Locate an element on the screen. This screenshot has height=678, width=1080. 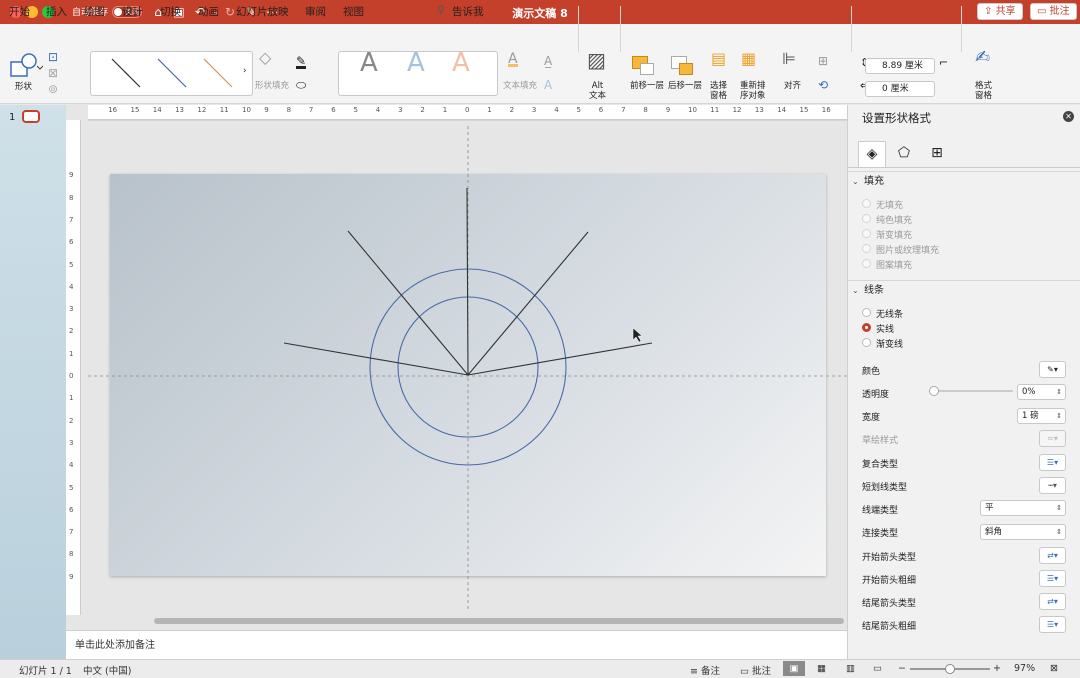
shape-fill-icon: ◇ is located at coordinates (265, 58).